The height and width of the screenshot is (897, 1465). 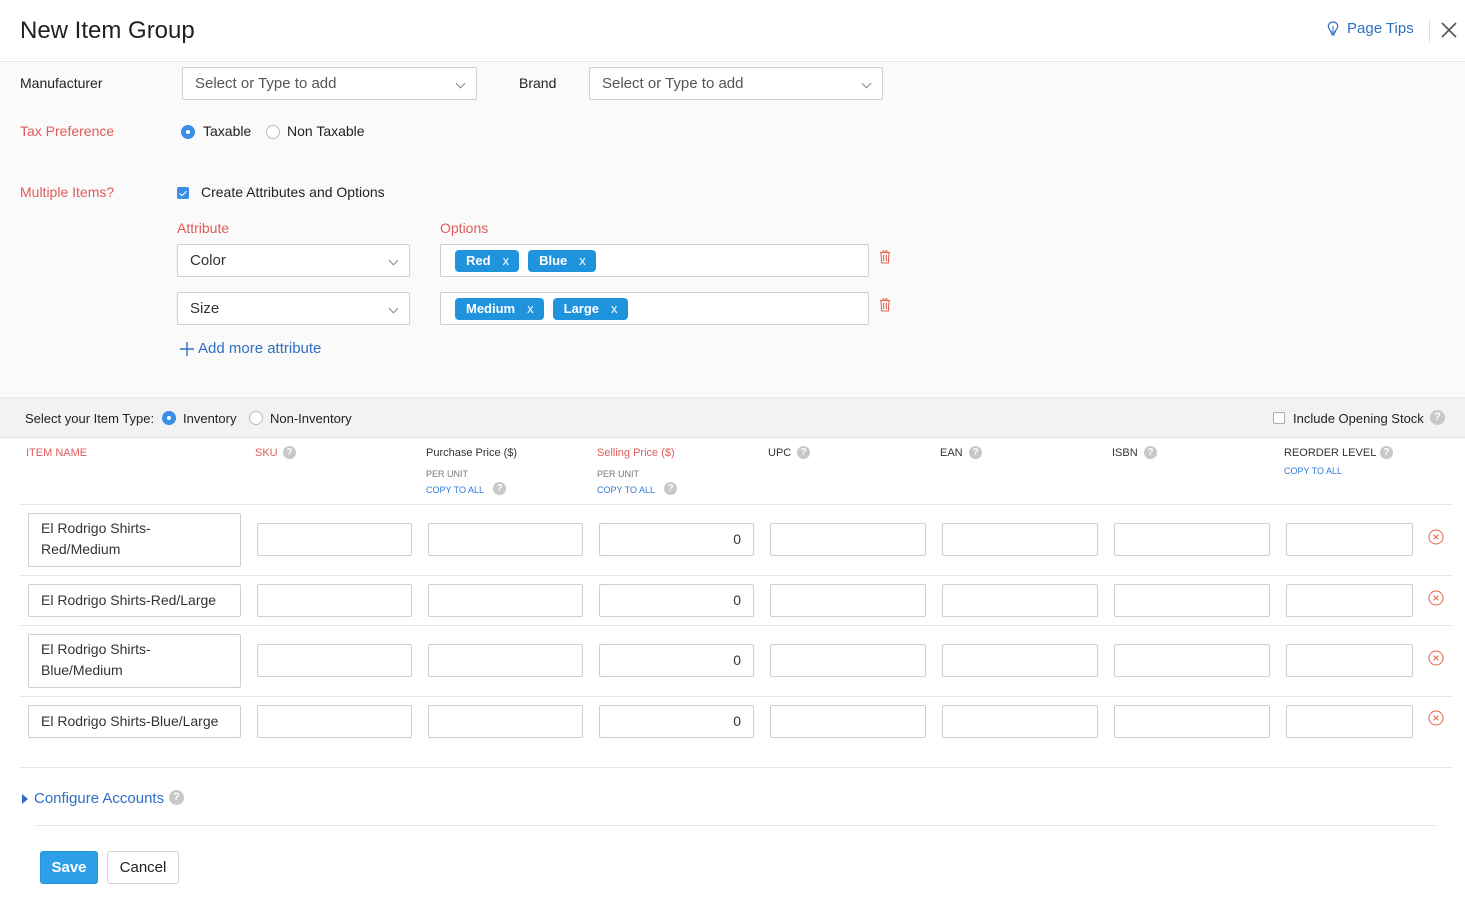 I want to click on create-attributes-label: Create Attributes and Options, so click(x=293, y=192).